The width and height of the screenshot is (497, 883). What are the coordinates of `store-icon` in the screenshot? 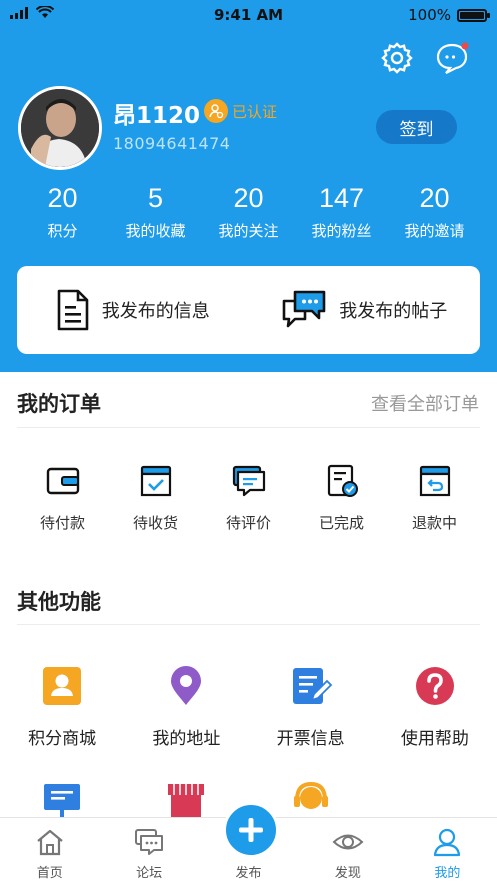 It's located at (186, 801).